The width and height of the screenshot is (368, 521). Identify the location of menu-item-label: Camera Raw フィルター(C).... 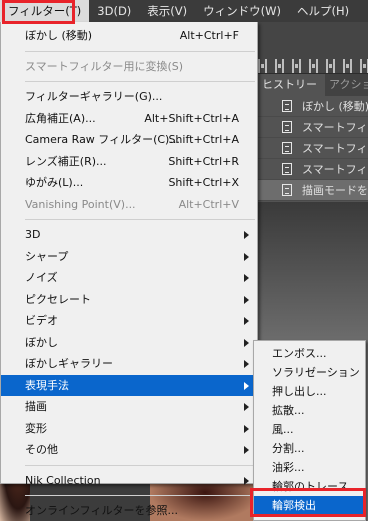
(102, 139).